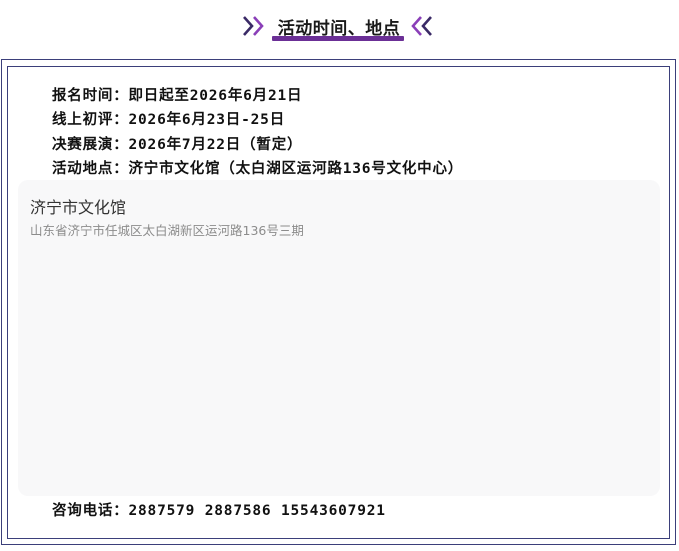 The image size is (679, 551). What do you see at coordinates (206, 120) in the screenshot?
I see `online-review-value: 2026年6月23日-25日` at bounding box center [206, 120].